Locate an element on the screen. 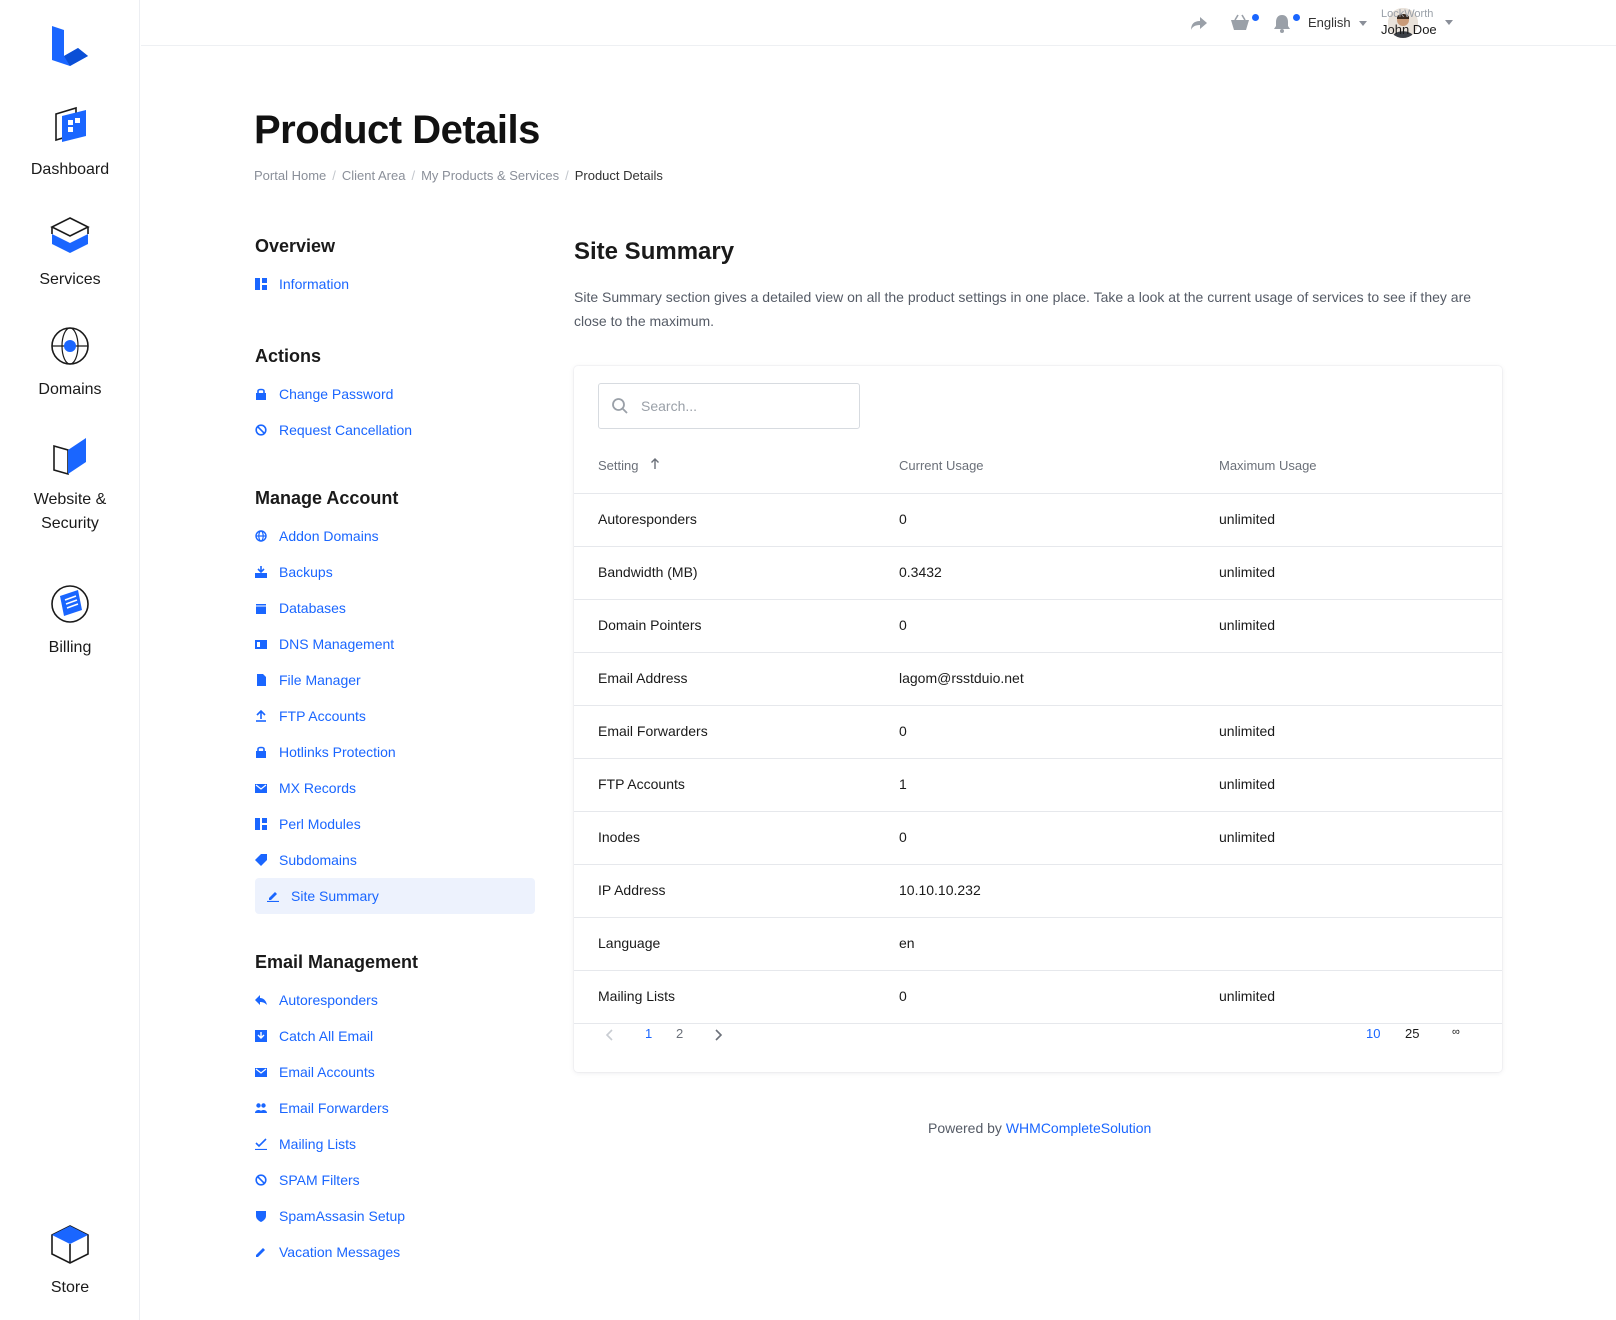 This screenshot has width=1616, height=1320. menu-item-label: Catch All Email is located at coordinates (326, 1036).